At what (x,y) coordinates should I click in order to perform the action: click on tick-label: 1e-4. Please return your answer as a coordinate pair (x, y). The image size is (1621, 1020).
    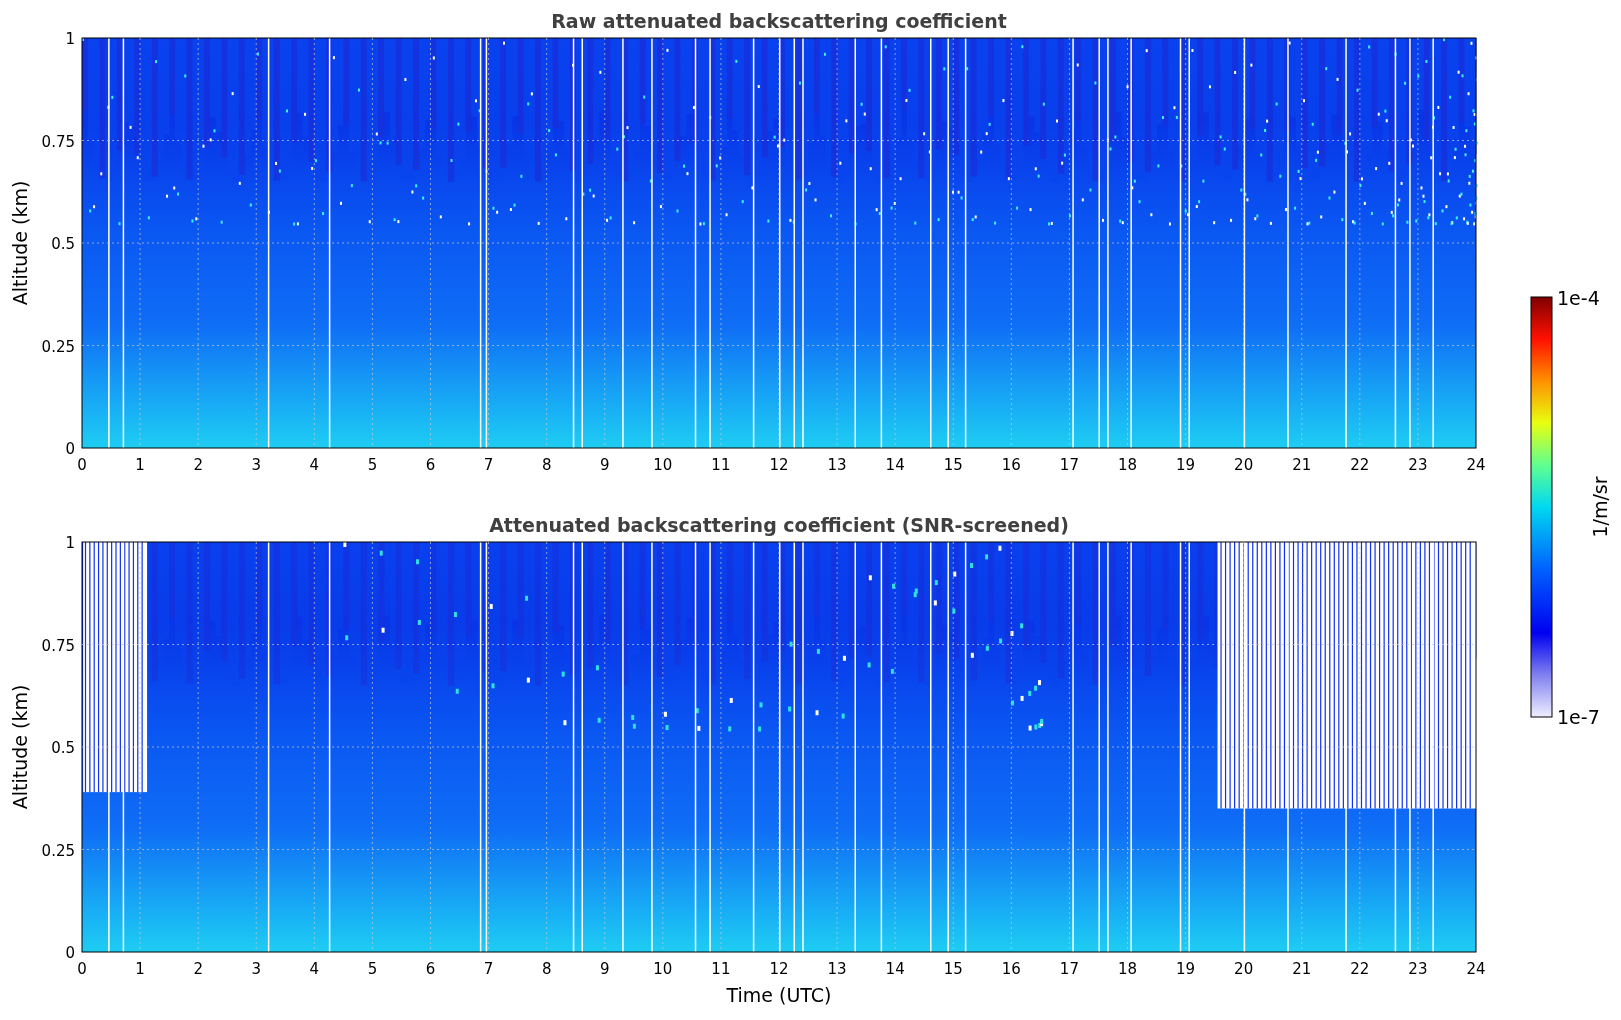
    Looking at the image, I should click on (1578, 298).